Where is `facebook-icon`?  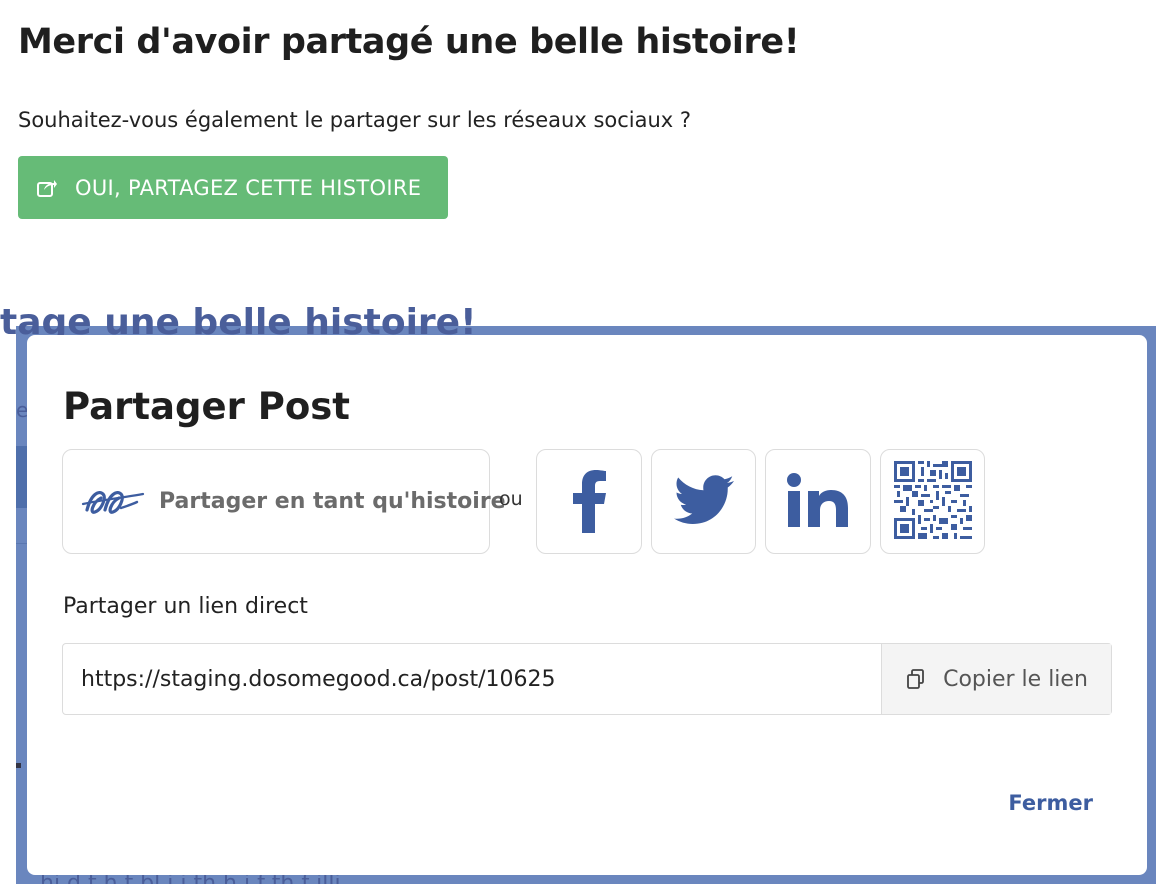 facebook-icon is located at coordinates (589, 502).